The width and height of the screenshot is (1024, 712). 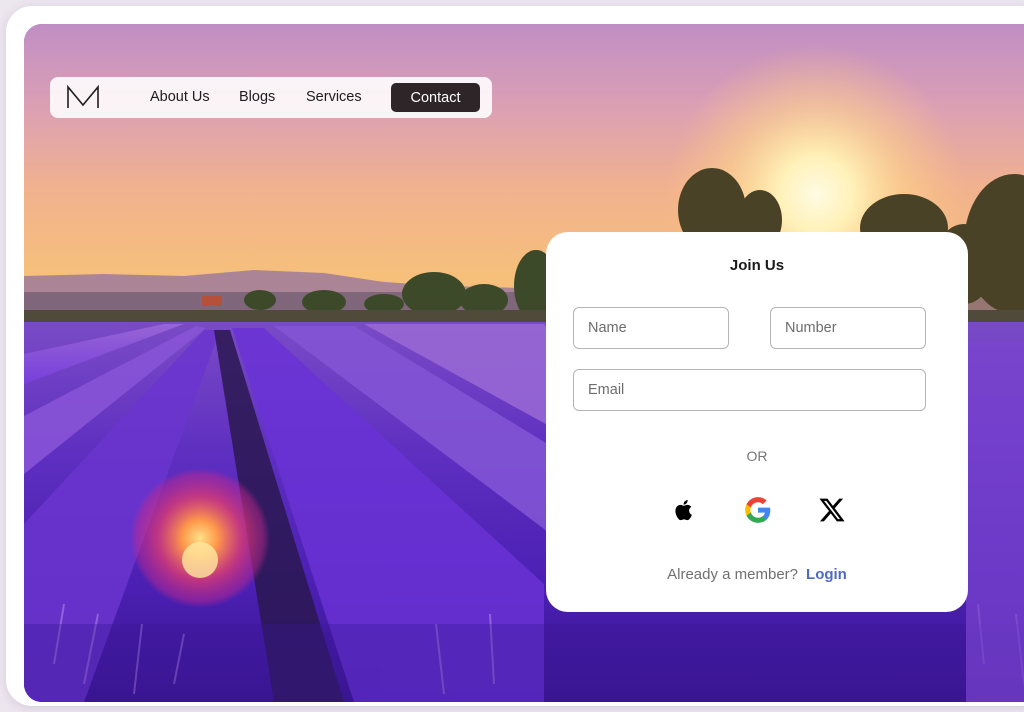 I want to click on number-input, so click(x=848, y=328).